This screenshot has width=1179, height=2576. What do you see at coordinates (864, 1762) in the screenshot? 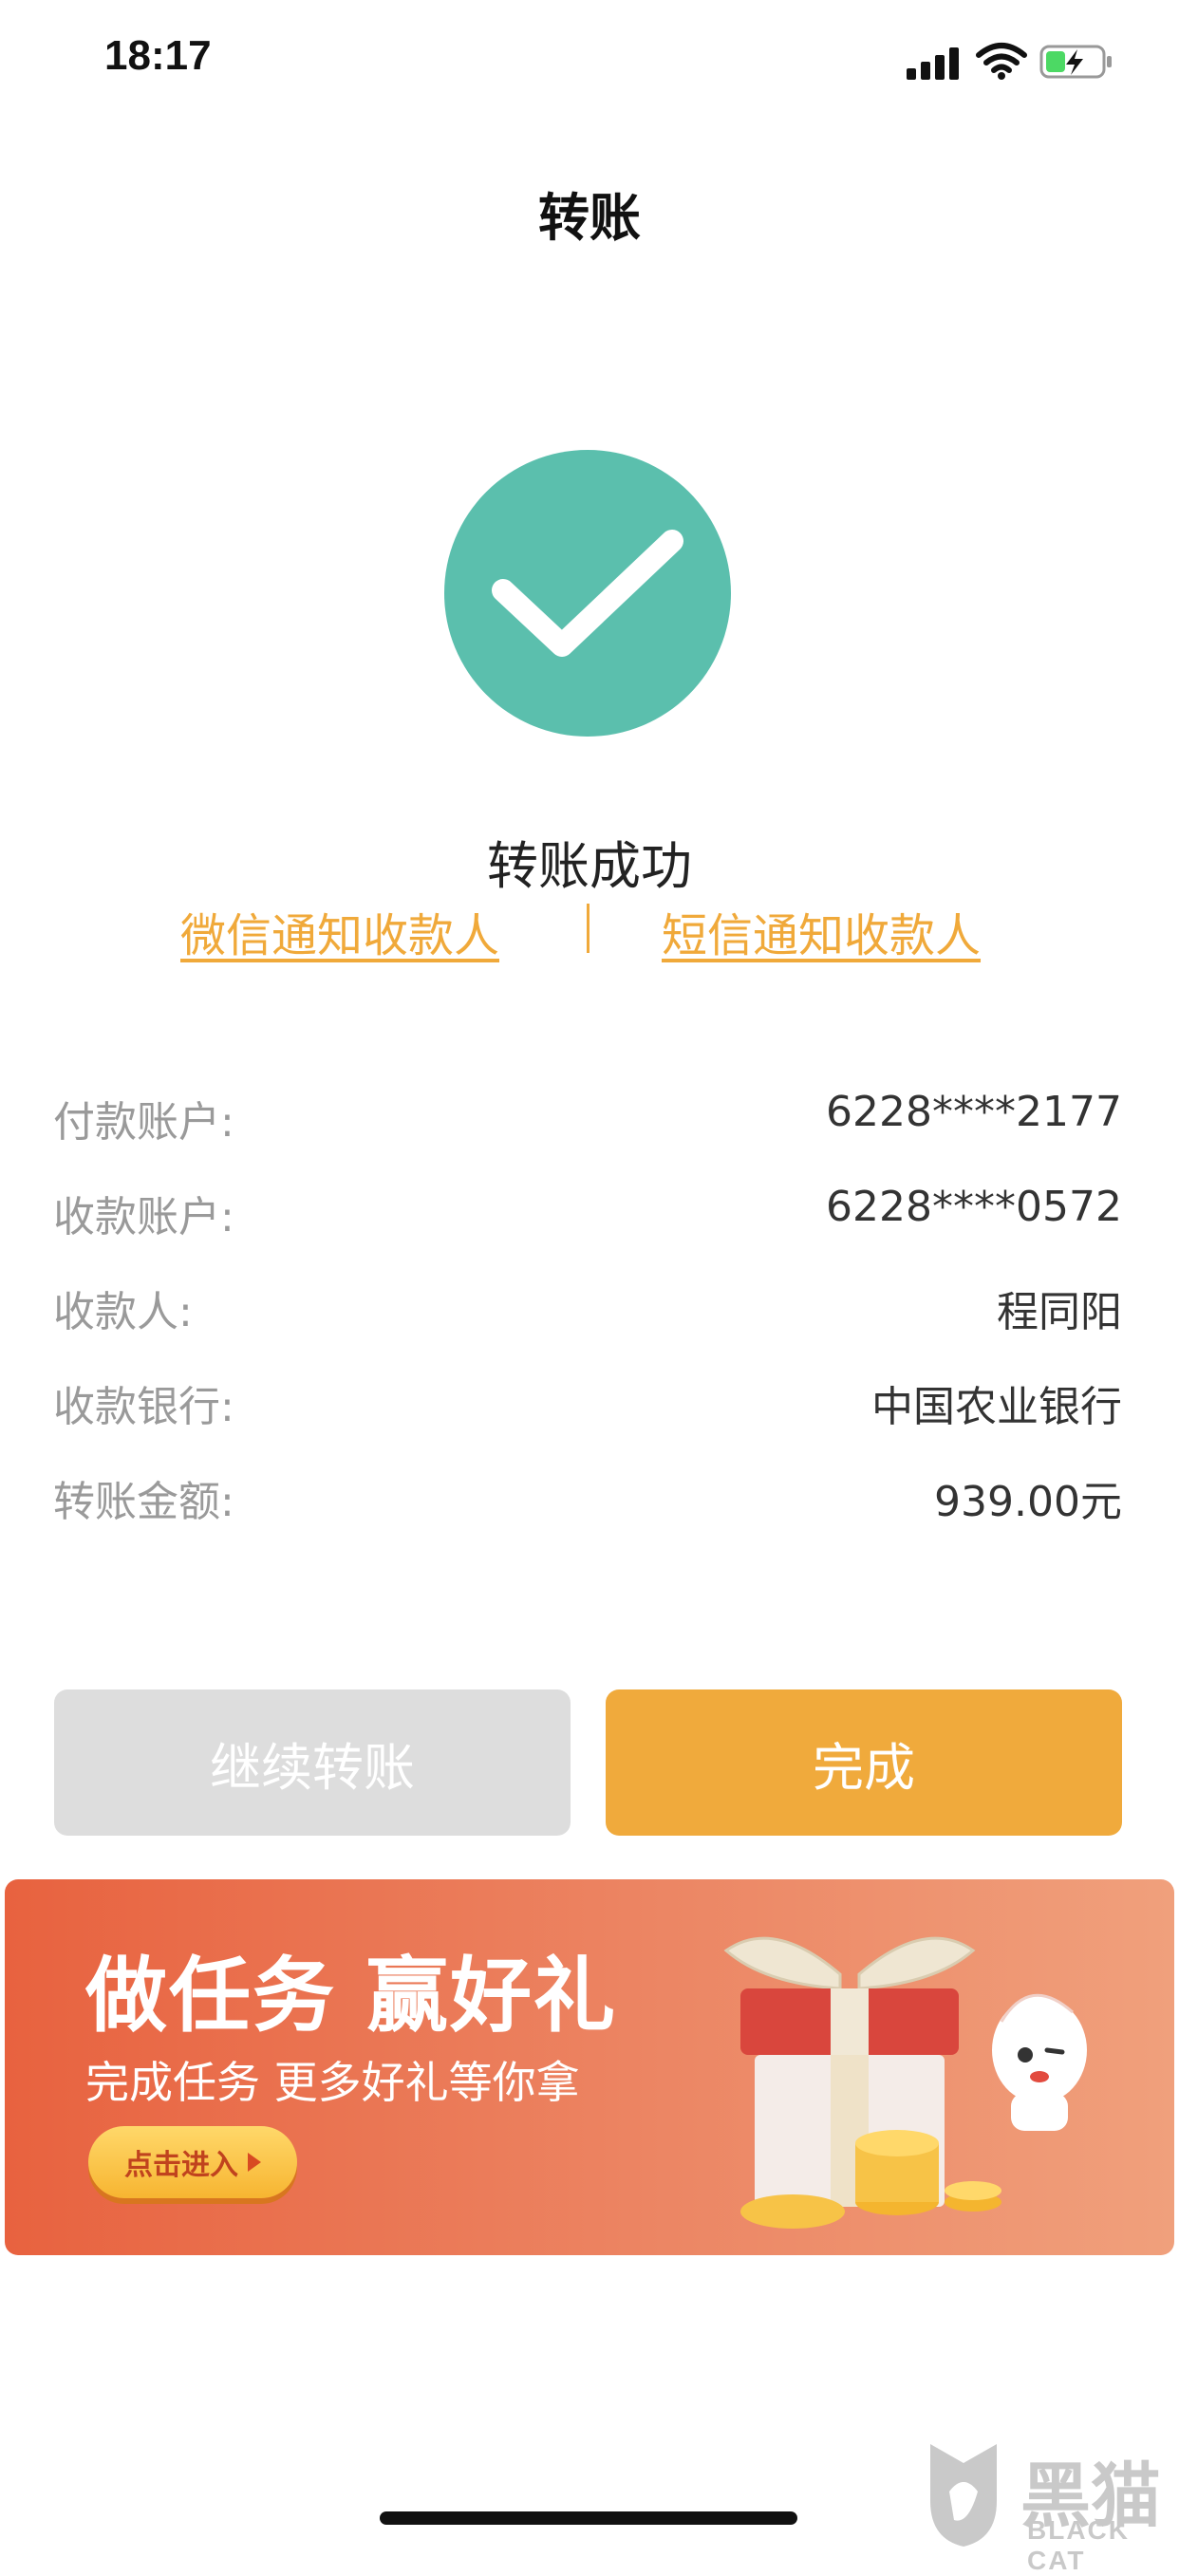
I see `done-button: 完成` at bounding box center [864, 1762].